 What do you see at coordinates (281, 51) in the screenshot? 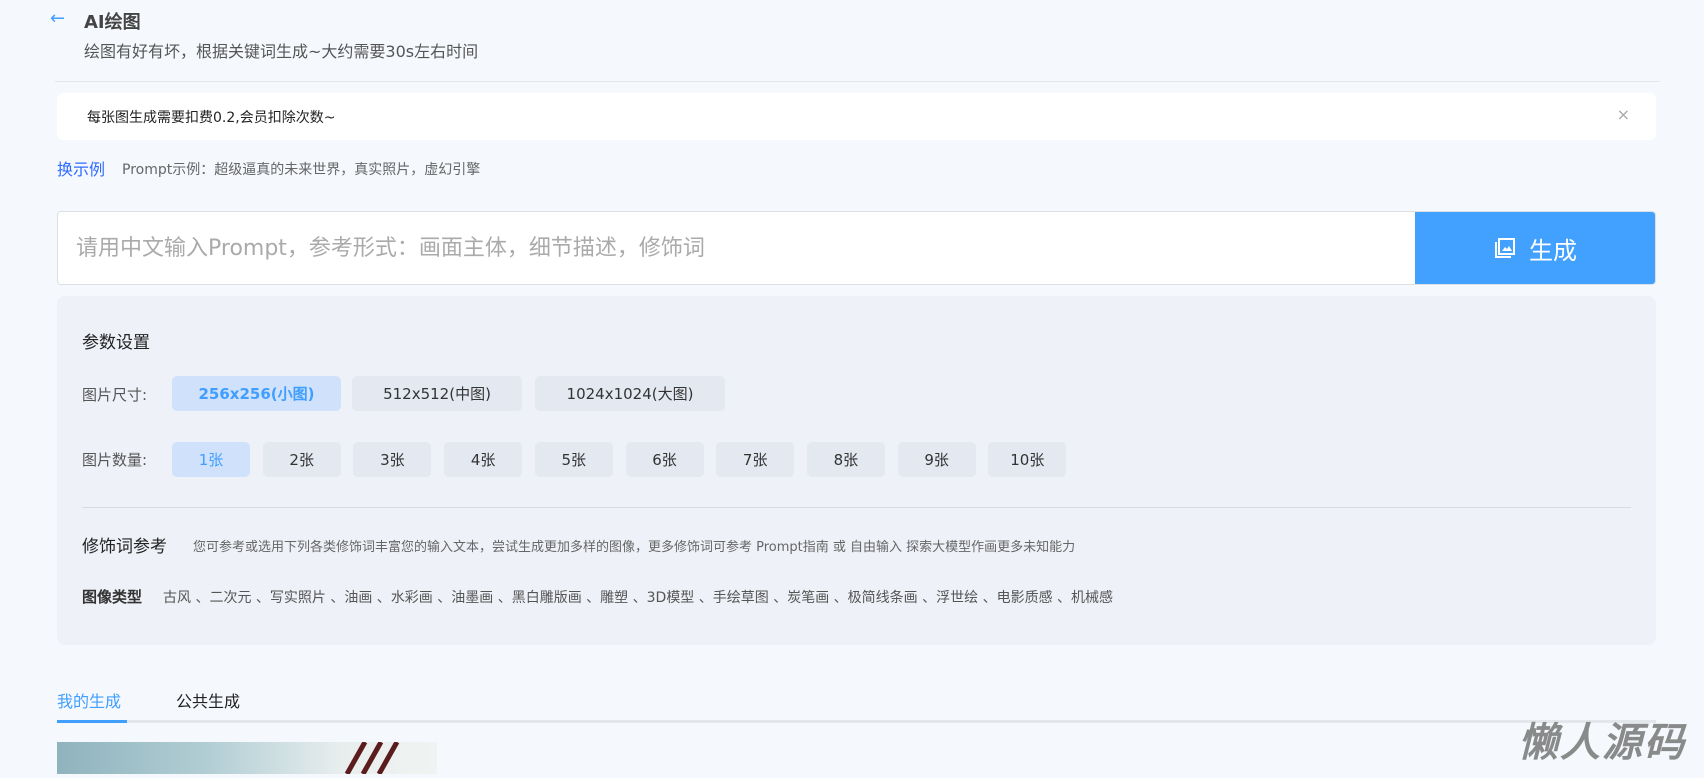
I see `page-subtitle: 绘图有好有坏，根据关键词生成~大约需要30s左右时间` at bounding box center [281, 51].